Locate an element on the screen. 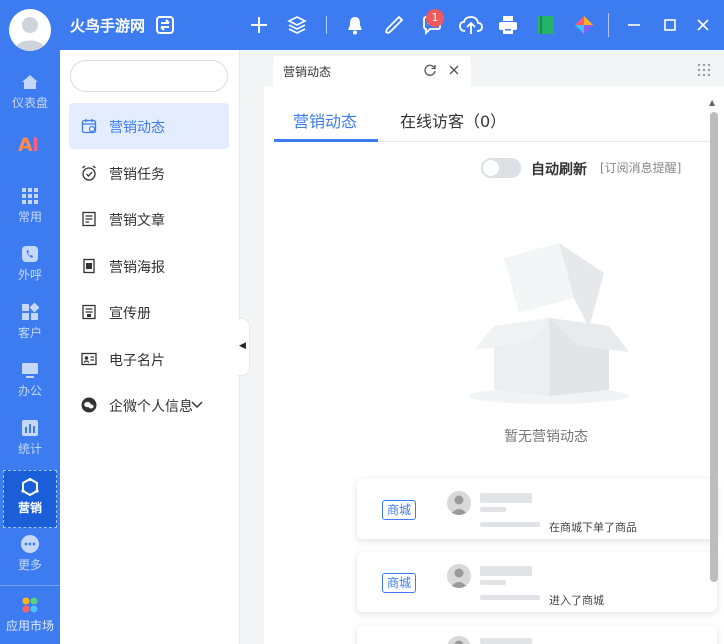  tab-online-visitors: 在线访客（0） is located at coordinates (453, 120).